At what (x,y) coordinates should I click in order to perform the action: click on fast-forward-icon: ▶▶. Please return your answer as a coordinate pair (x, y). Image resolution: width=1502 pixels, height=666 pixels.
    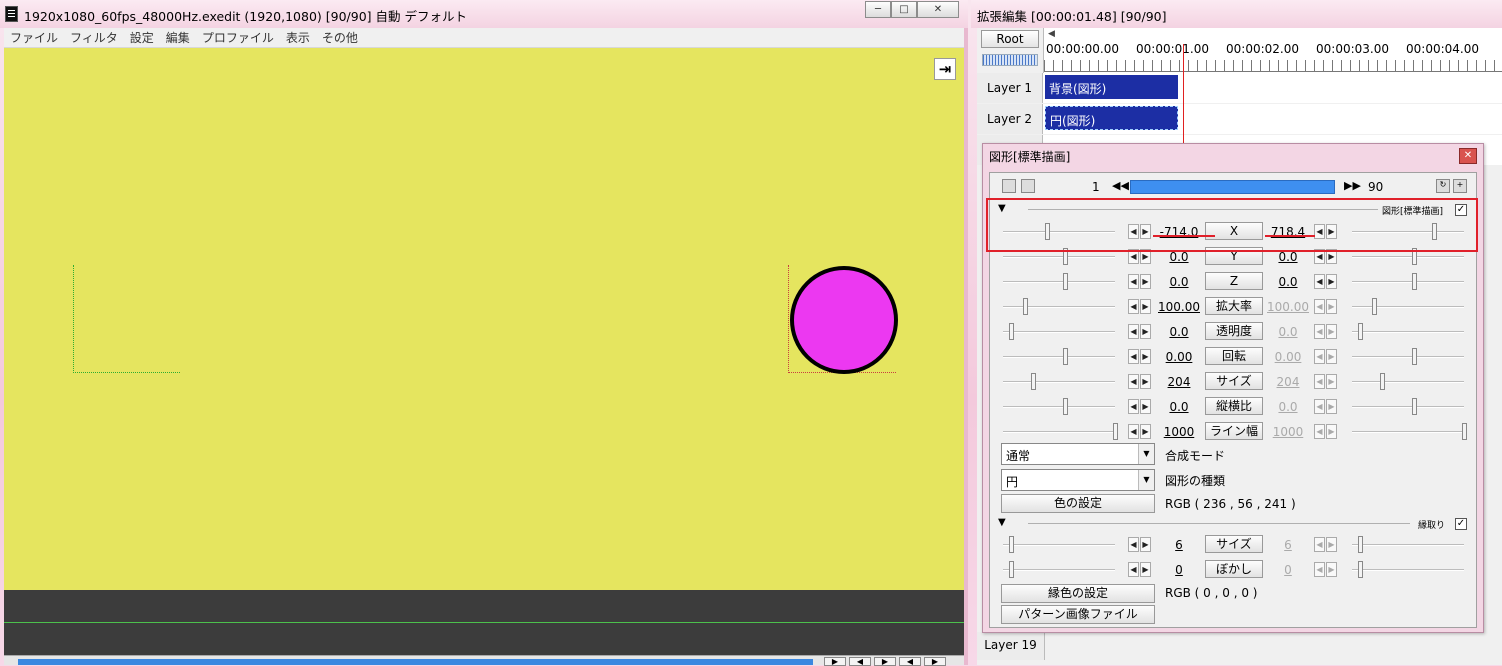
    Looking at the image, I should click on (1352, 185).